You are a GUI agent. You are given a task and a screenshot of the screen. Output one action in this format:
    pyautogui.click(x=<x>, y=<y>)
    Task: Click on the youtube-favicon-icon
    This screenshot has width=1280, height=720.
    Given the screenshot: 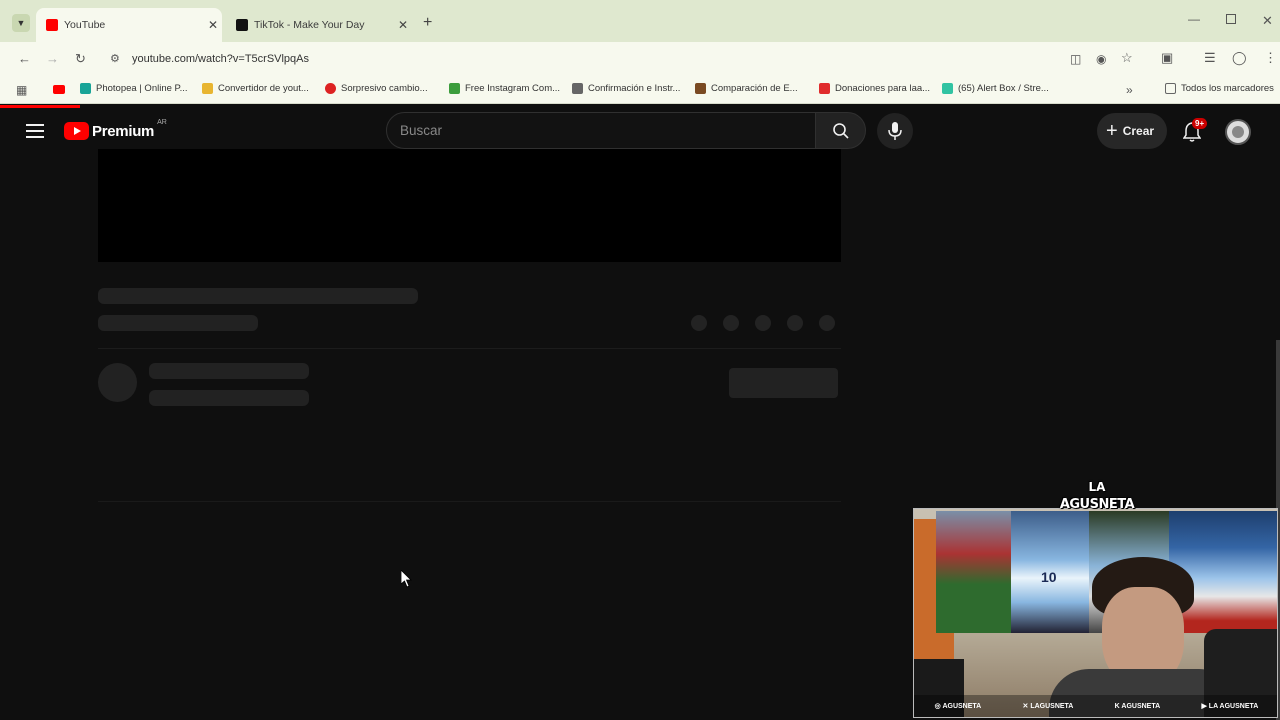 What is the action you would take?
    pyautogui.click(x=52, y=25)
    